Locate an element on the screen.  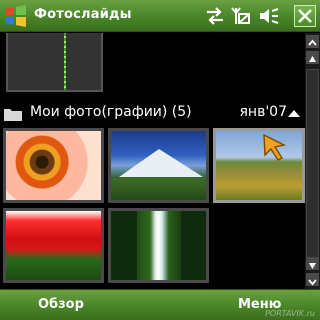
page-up-button is located at coordinates (312, 57).